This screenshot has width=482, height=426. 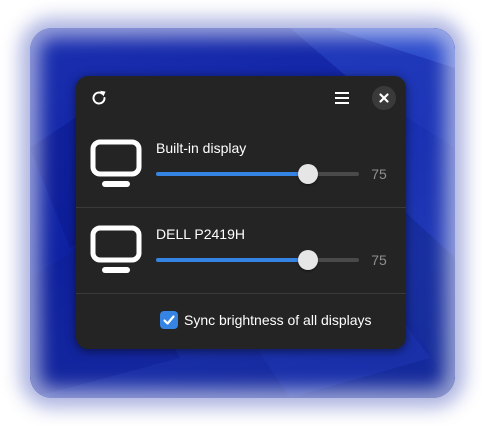 What do you see at coordinates (278, 320) in the screenshot?
I see `sync-label: Sync brightness of all displays` at bounding box center [278, 320].